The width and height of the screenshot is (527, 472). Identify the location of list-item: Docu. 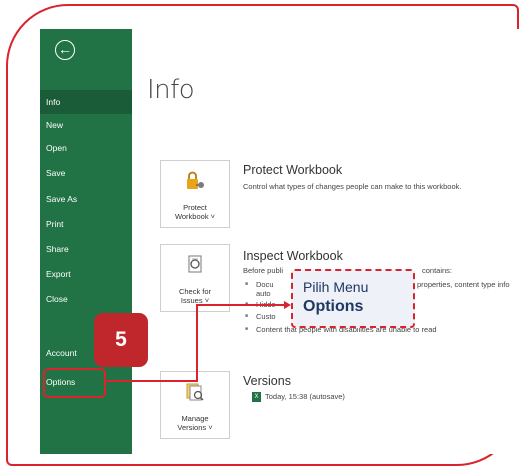
(259, 284).